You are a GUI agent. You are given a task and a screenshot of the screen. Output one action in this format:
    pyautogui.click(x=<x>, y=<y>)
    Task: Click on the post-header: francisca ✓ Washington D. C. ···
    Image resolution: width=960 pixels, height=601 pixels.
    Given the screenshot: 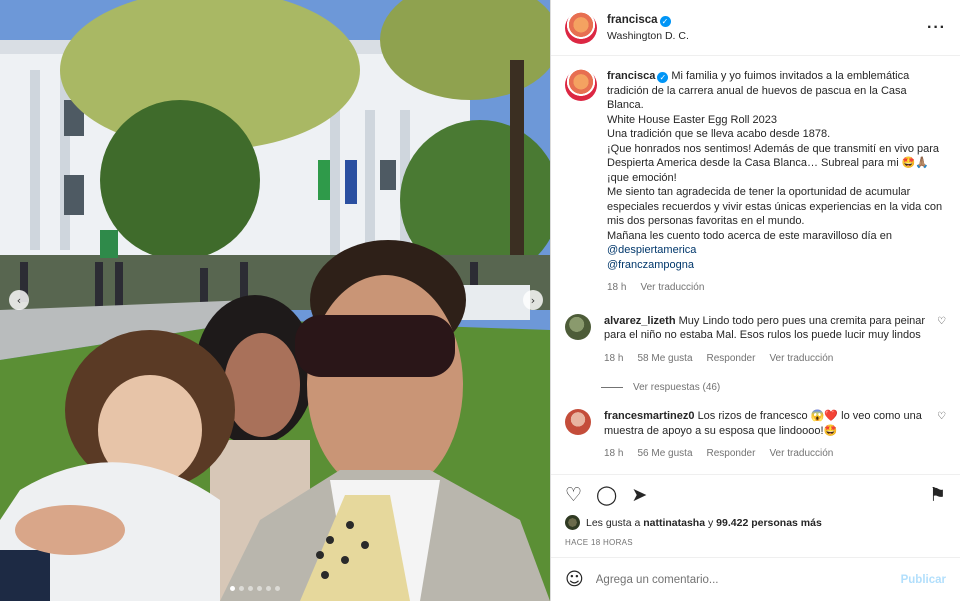 What is the action you would take?
    pyautogui.click(x=755, y=28)
    